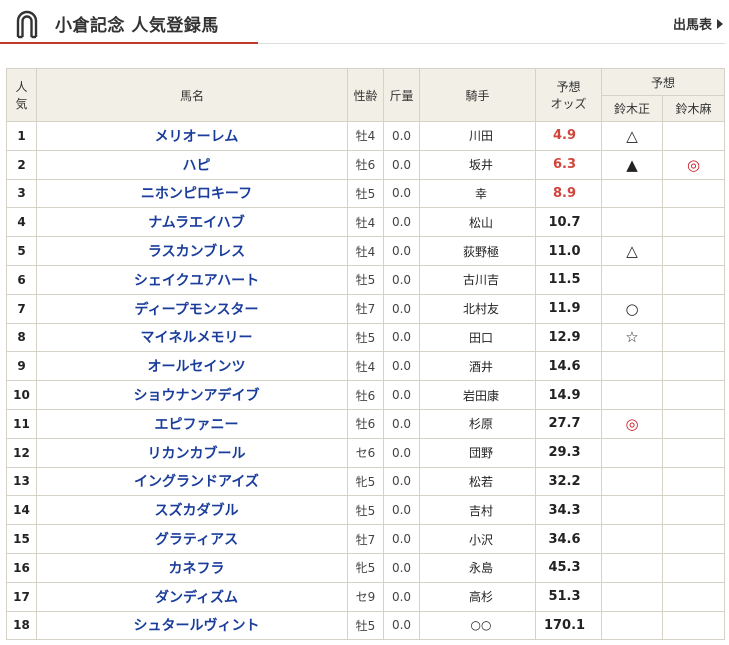 The image size is (729, 645). Describe the element at coordinates (568, 423) in the screenshot. I see `odds-cell: 27.7` at that location.